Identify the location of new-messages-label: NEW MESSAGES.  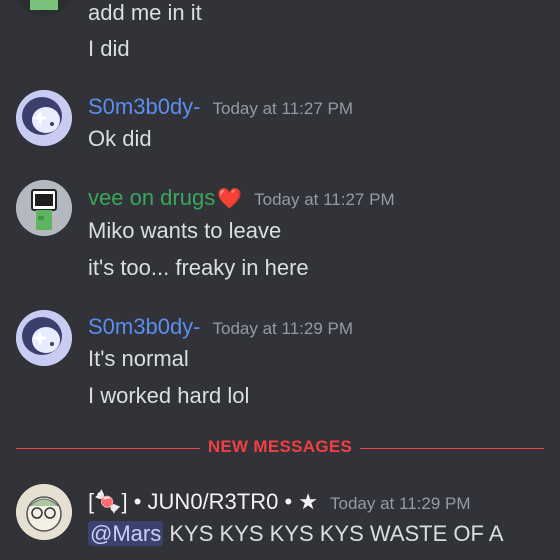
(280, 447).